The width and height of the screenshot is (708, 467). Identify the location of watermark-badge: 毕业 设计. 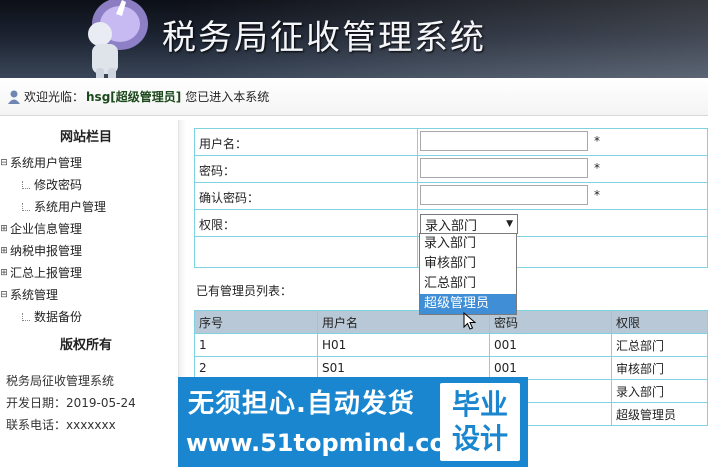
(480, 422).